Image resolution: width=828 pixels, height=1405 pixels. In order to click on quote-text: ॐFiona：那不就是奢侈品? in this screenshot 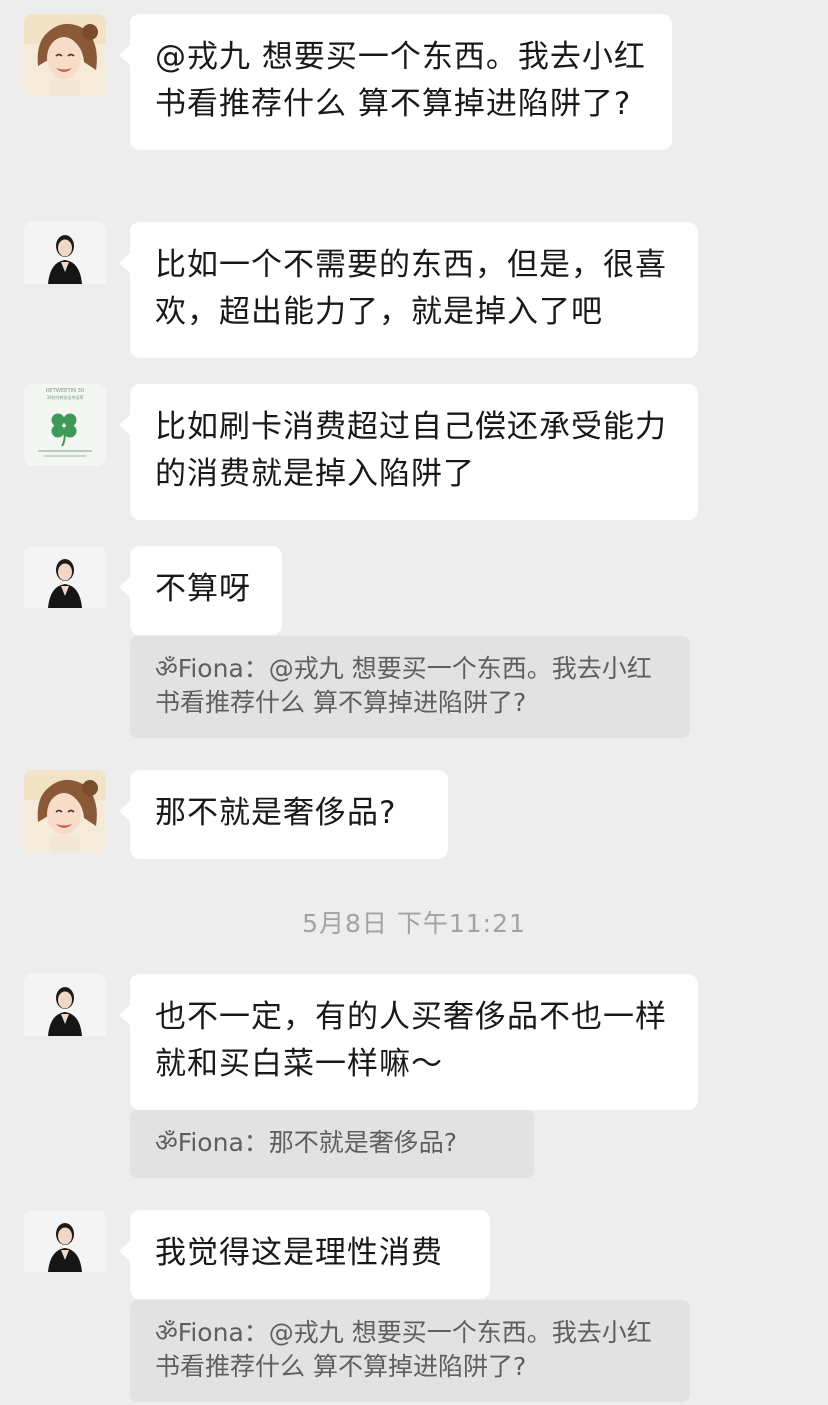, I will do `click(306, 1142)`.